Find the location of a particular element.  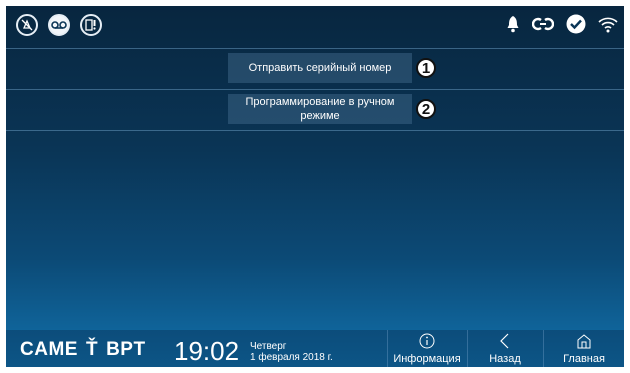

brand-mark-icon: Ť is located at coordinates (92, 349).